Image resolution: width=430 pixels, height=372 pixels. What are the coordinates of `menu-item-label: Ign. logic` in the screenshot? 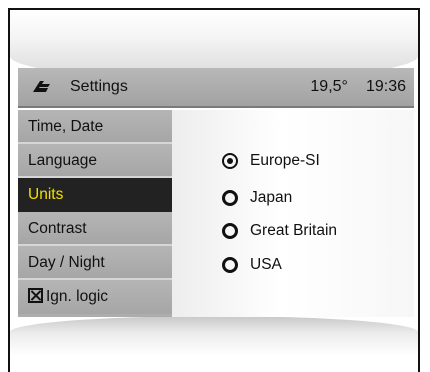 It's located at (77, 296).